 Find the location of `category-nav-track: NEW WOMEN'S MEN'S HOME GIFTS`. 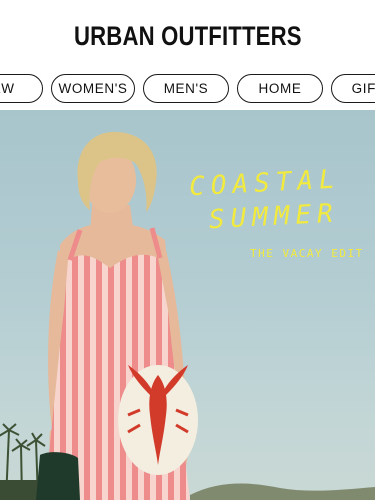

category-nav-track: NEW WOMEN'S MEN'S HOME GIFTS is located at coordinates (187, 88).